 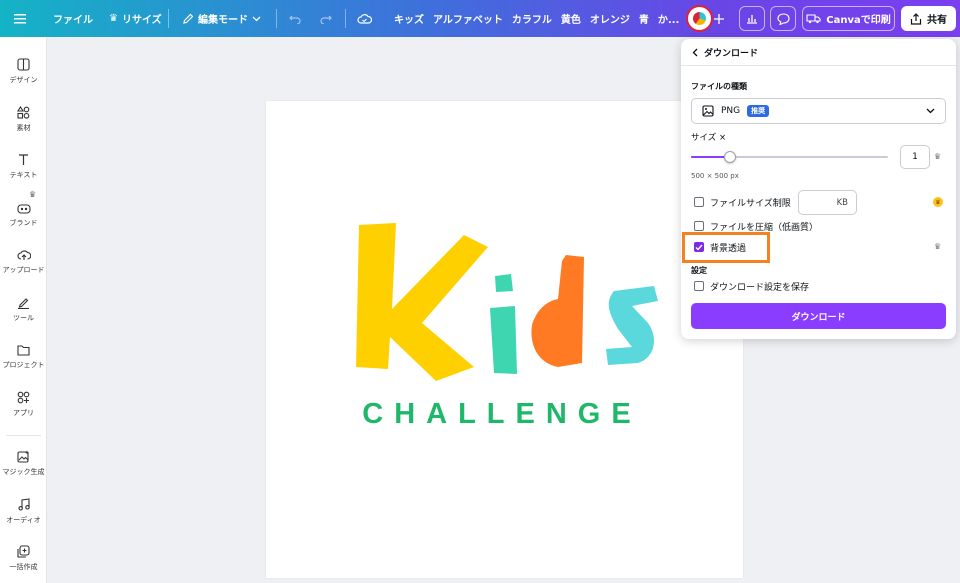 What do you see at coordinates (23, 350) in the screenshot?
I see `folder-icon` at bounding box center [23, 350].